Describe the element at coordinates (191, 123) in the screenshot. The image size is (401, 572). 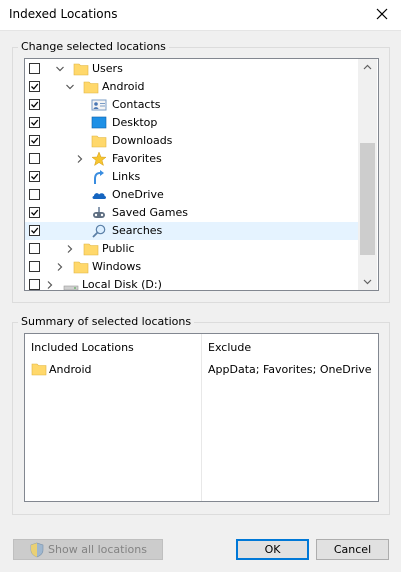
I see `tree-row: Desktop` at that location.